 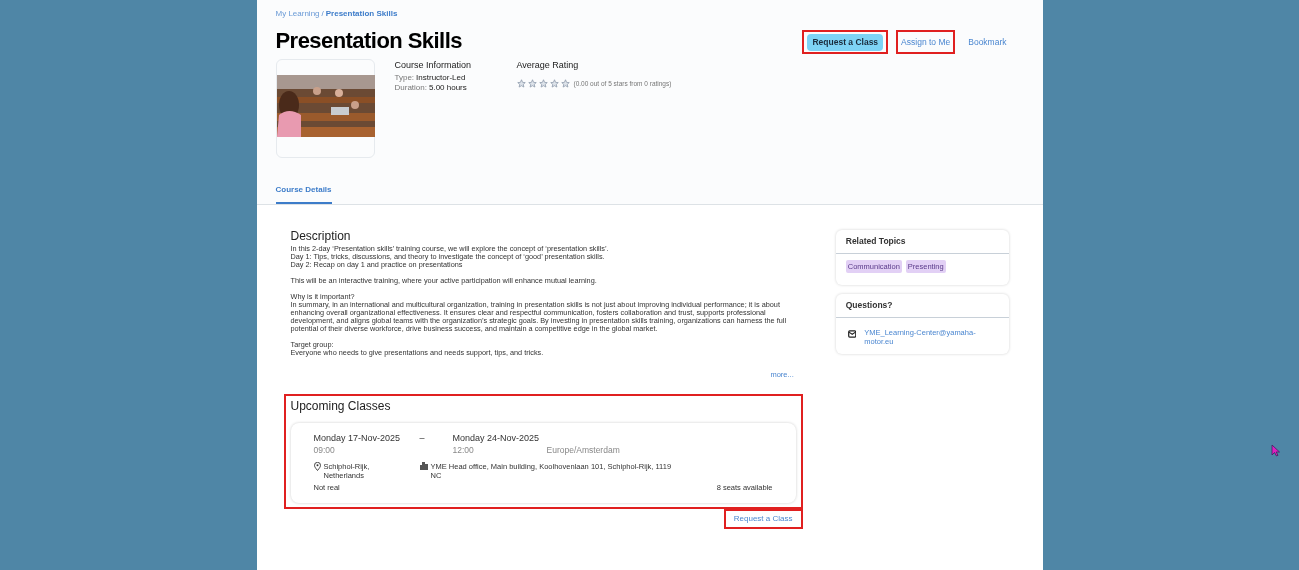 I want to click on section-heading: Upcoming Classes, so click(x=341, y=406).